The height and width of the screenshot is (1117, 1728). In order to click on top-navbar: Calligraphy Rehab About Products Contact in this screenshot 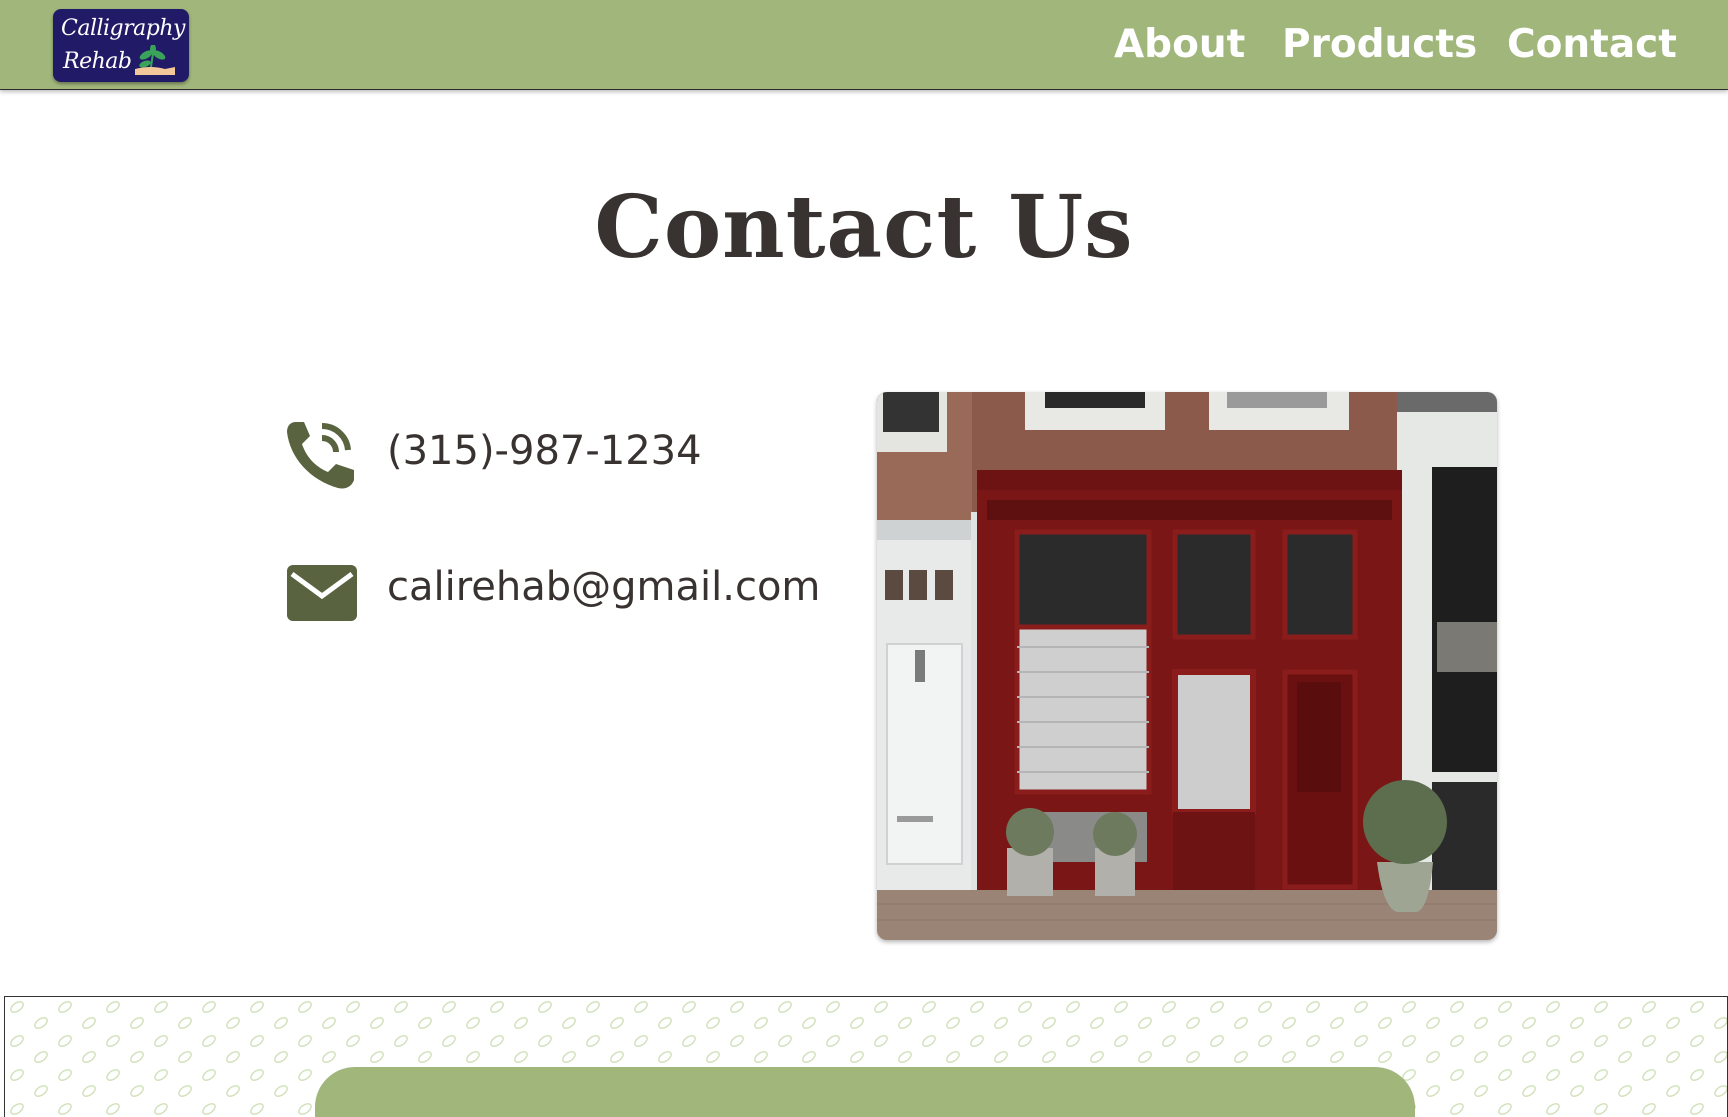, I will do `click(864, 45)`.